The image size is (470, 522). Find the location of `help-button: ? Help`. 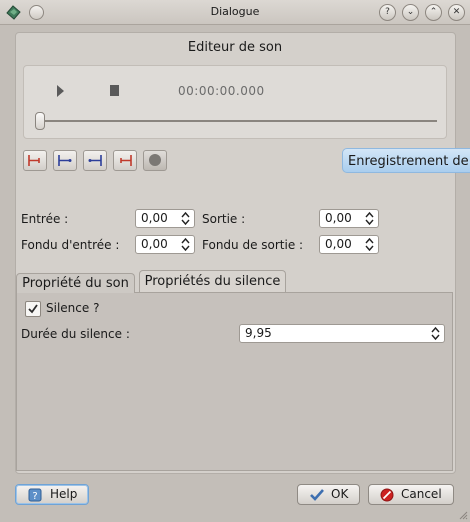

help-button: ? Help is located at coordinates (52, 494).